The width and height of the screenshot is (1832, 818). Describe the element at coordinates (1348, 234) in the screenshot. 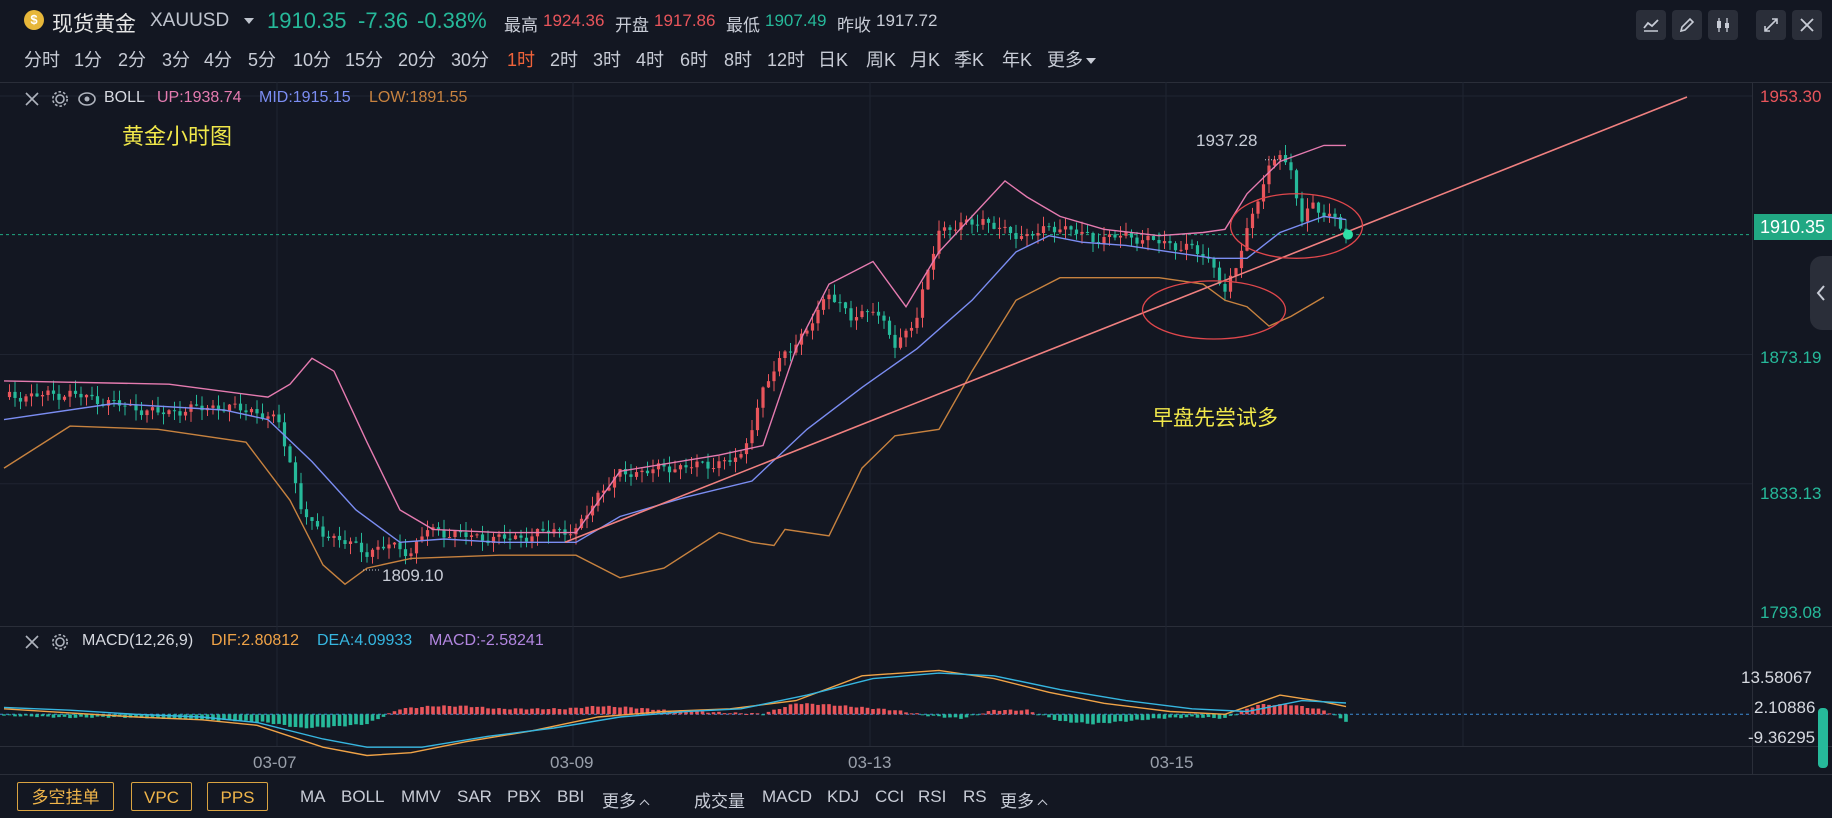

I see `current-price-marker` at that location.